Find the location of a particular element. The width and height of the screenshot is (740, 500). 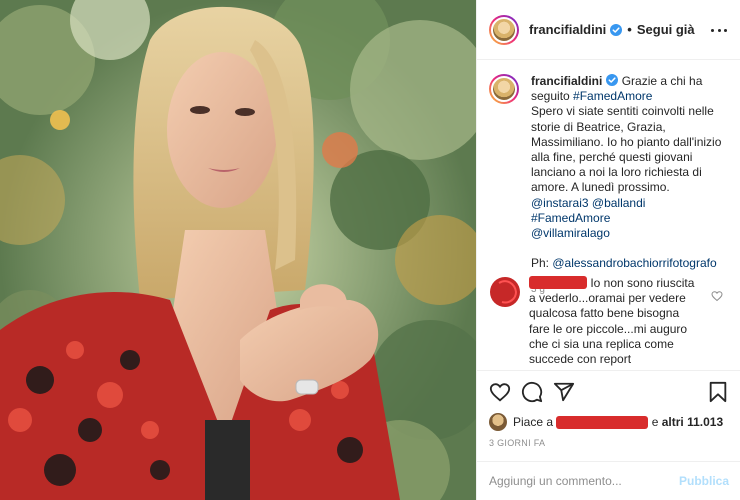

caption-avatar is located at coordinates (504, 89).